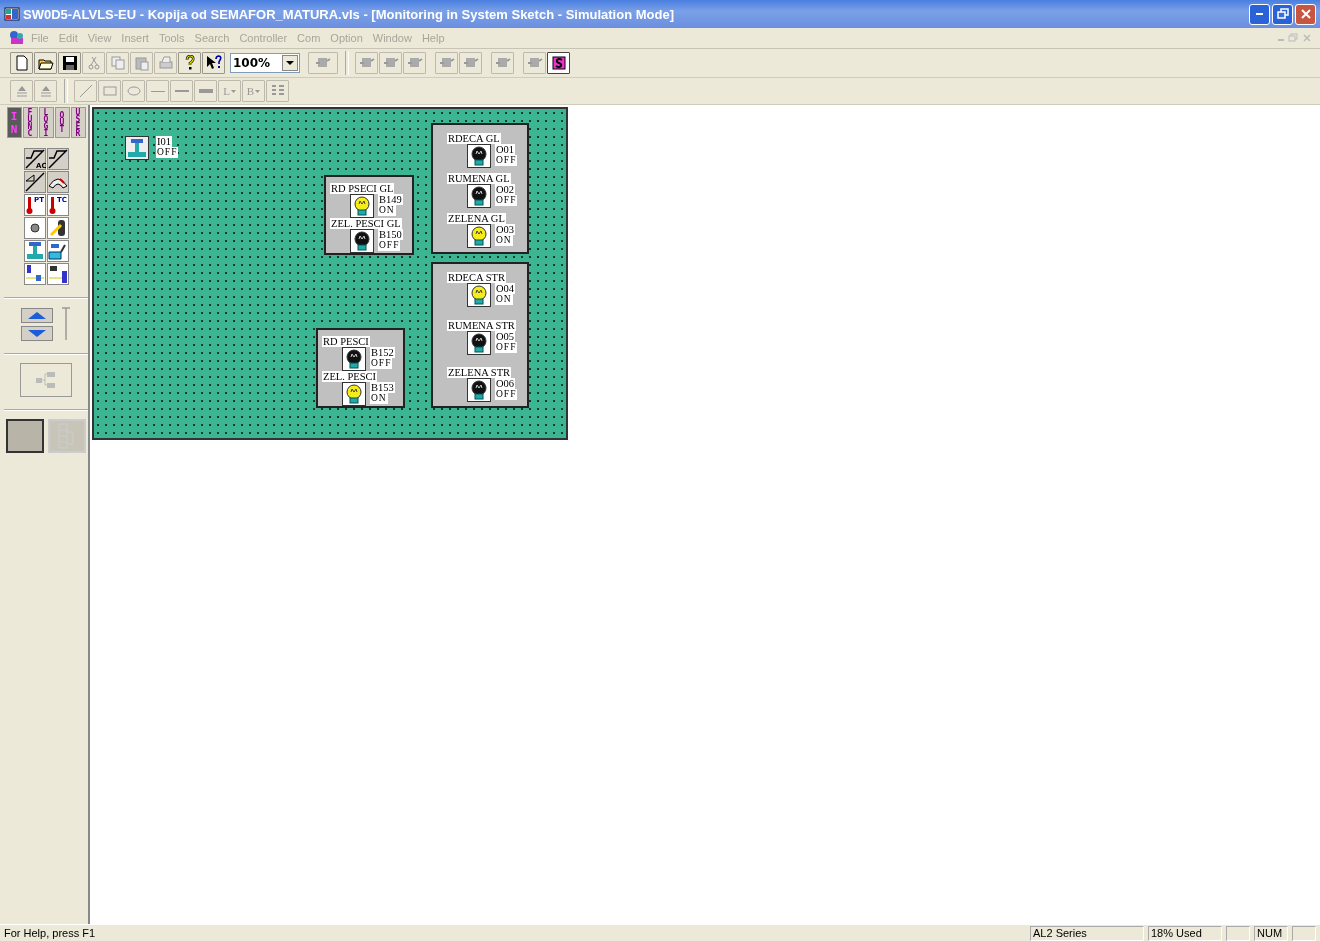  What do you see at coordinates (505, 383) in the screenshot?
I see `lamp-address: O06` at bounding box center [505, 383].